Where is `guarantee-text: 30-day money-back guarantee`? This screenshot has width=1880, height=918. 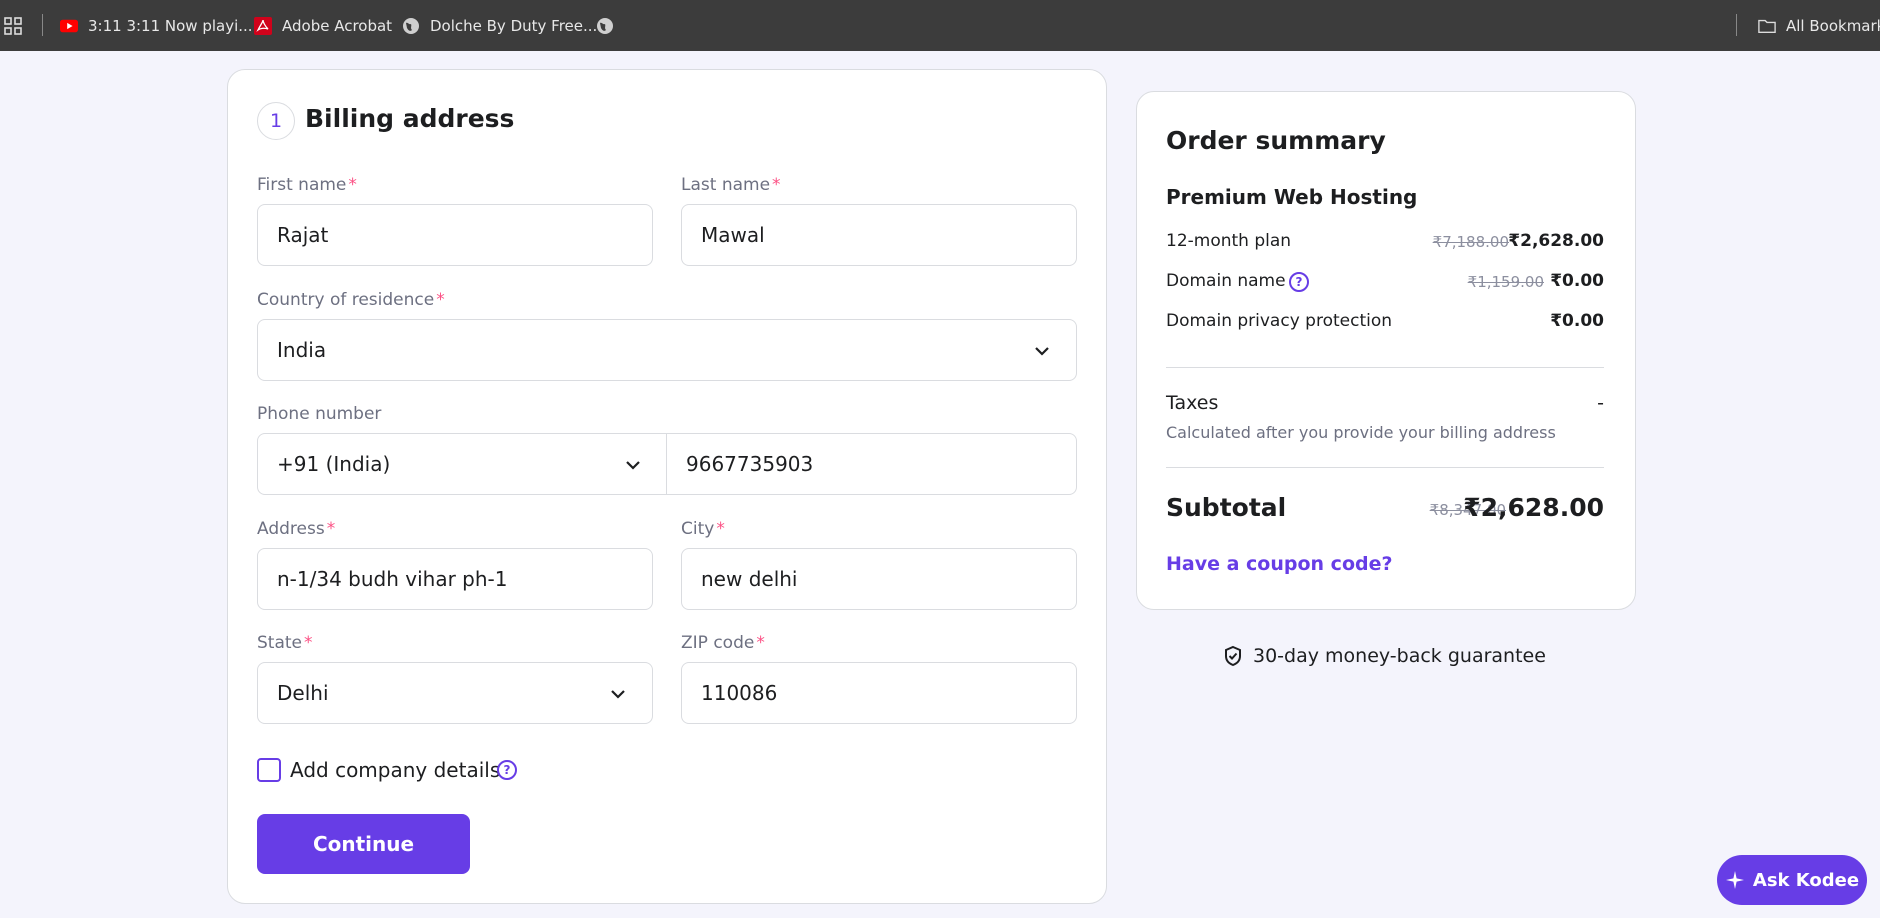
guarantee-text: 30-day money-back guarantee is located at coordinates (1399, 656).